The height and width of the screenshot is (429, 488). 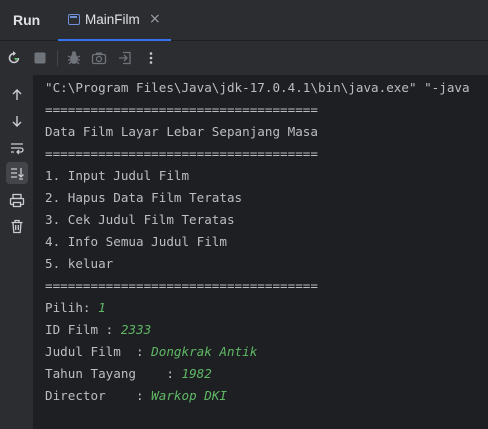 I want to click on console-text: 3. Cek Judul Film Teratas, so click(x=140, y=219).